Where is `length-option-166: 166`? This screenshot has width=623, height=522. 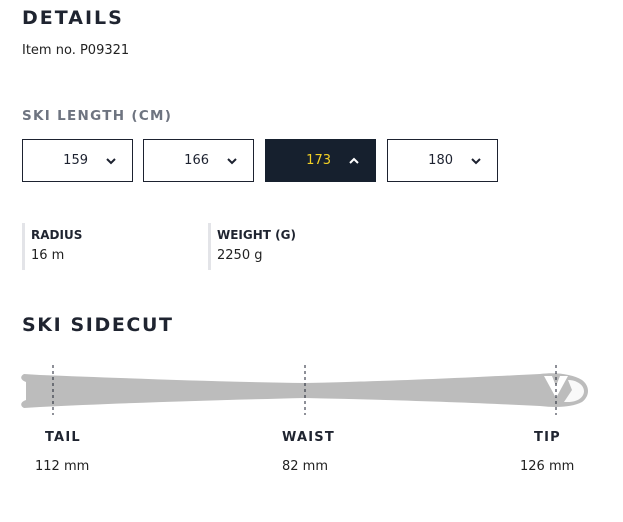
length-option-166: 166 is located at coordinates (198, 160).